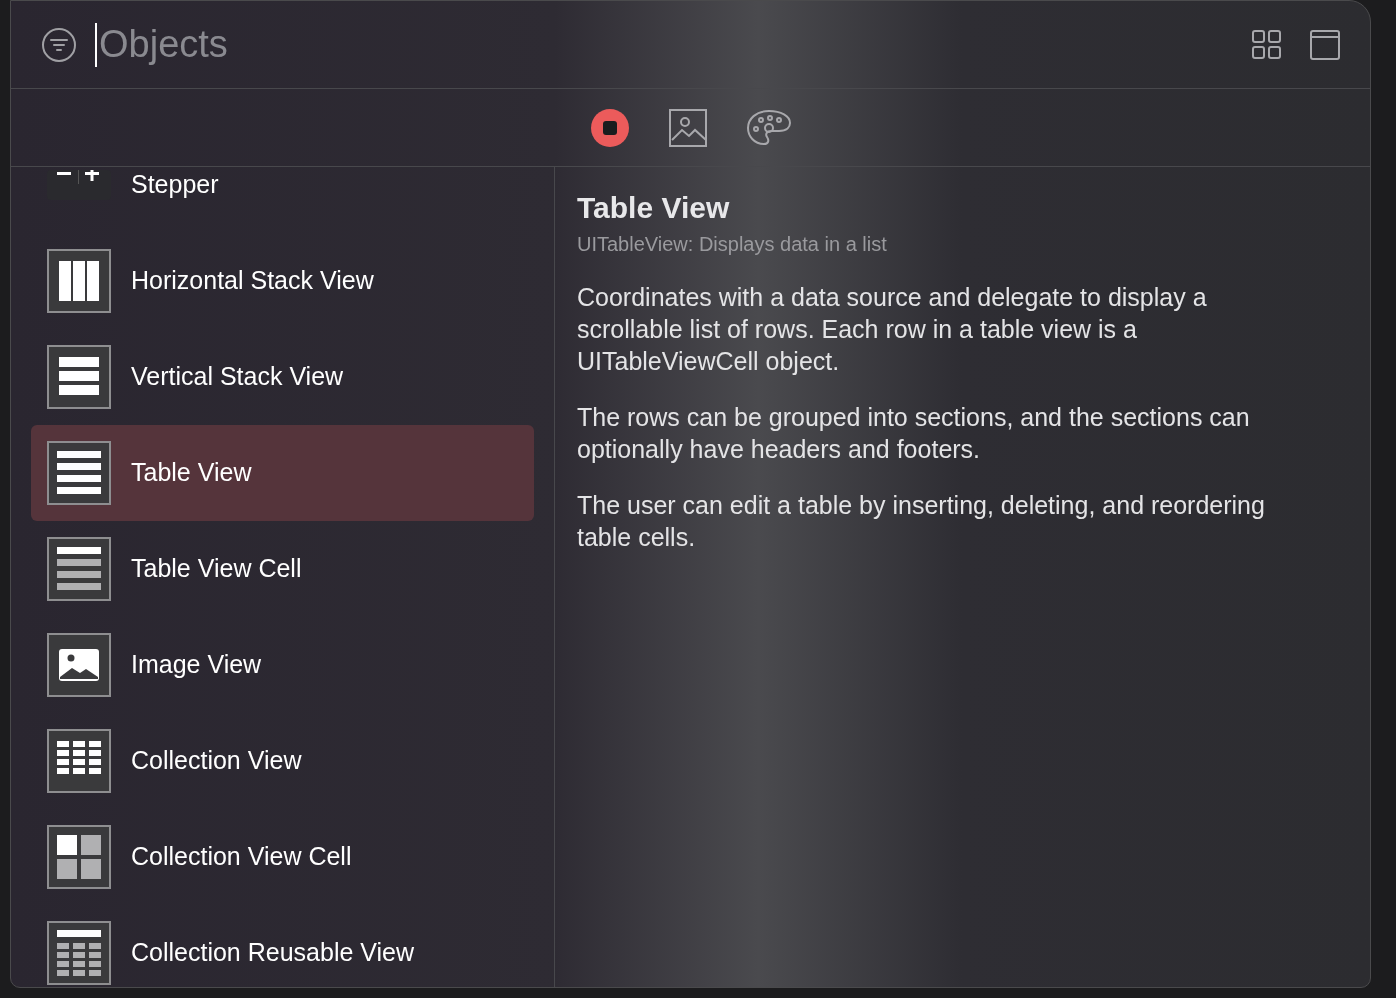 Image resolution: width=1396 pixels, height=998 pixels. I want to click on rows-icon, so click(79, 377).